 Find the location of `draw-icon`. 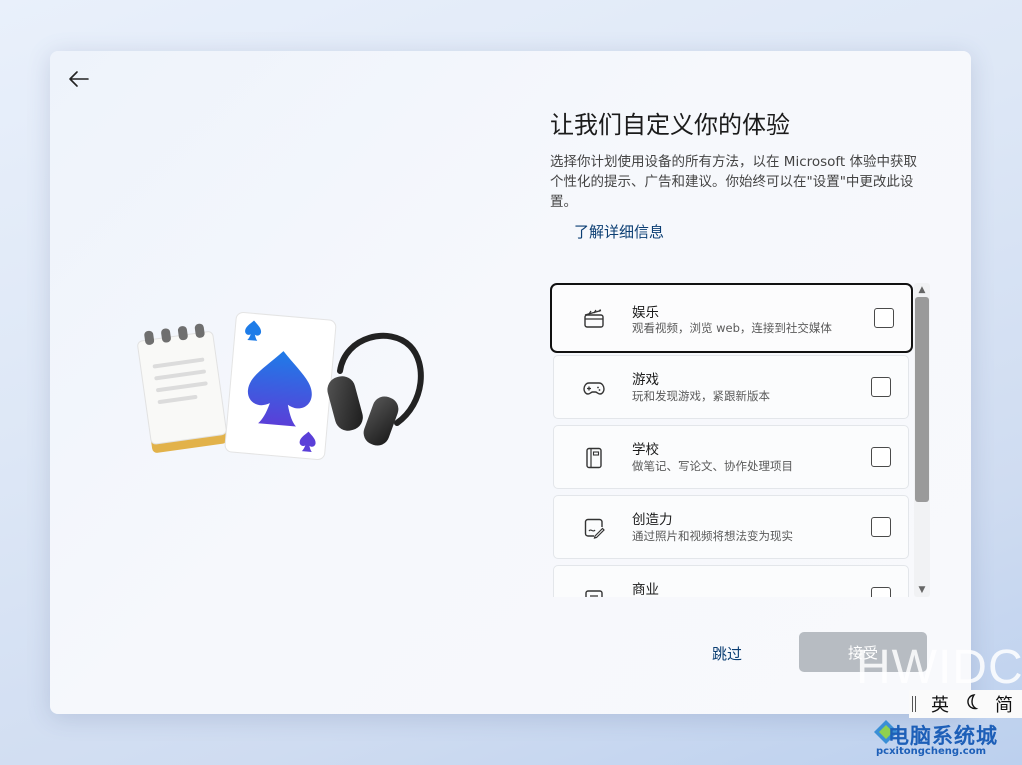

draw-icon is located at coordinates (594, 528).